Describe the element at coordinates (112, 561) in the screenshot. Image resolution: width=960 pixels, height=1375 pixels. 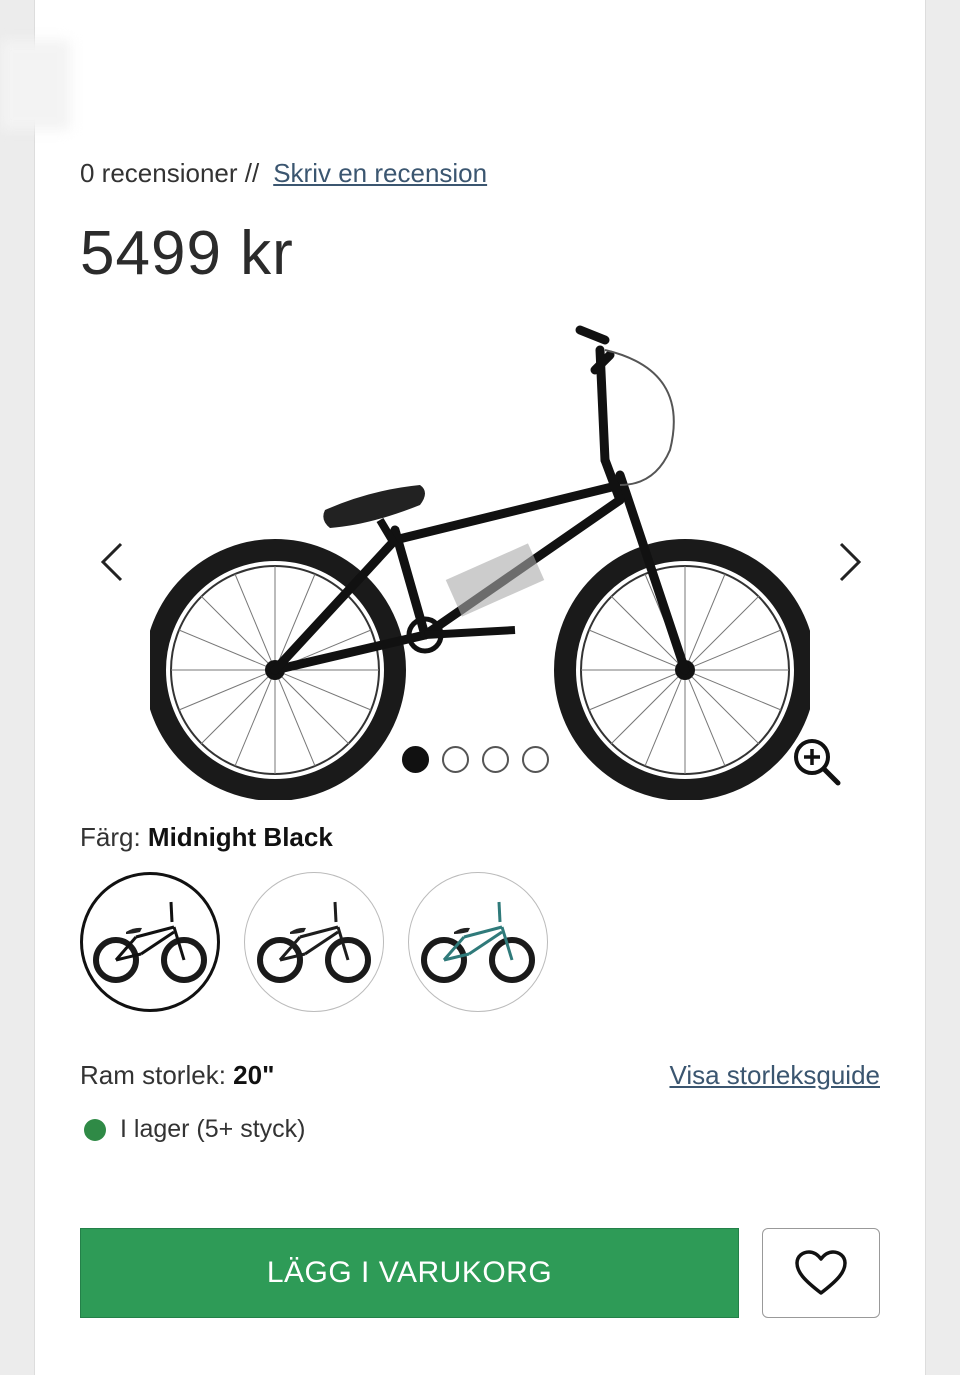
I see `chevron-left-icon` at that location.